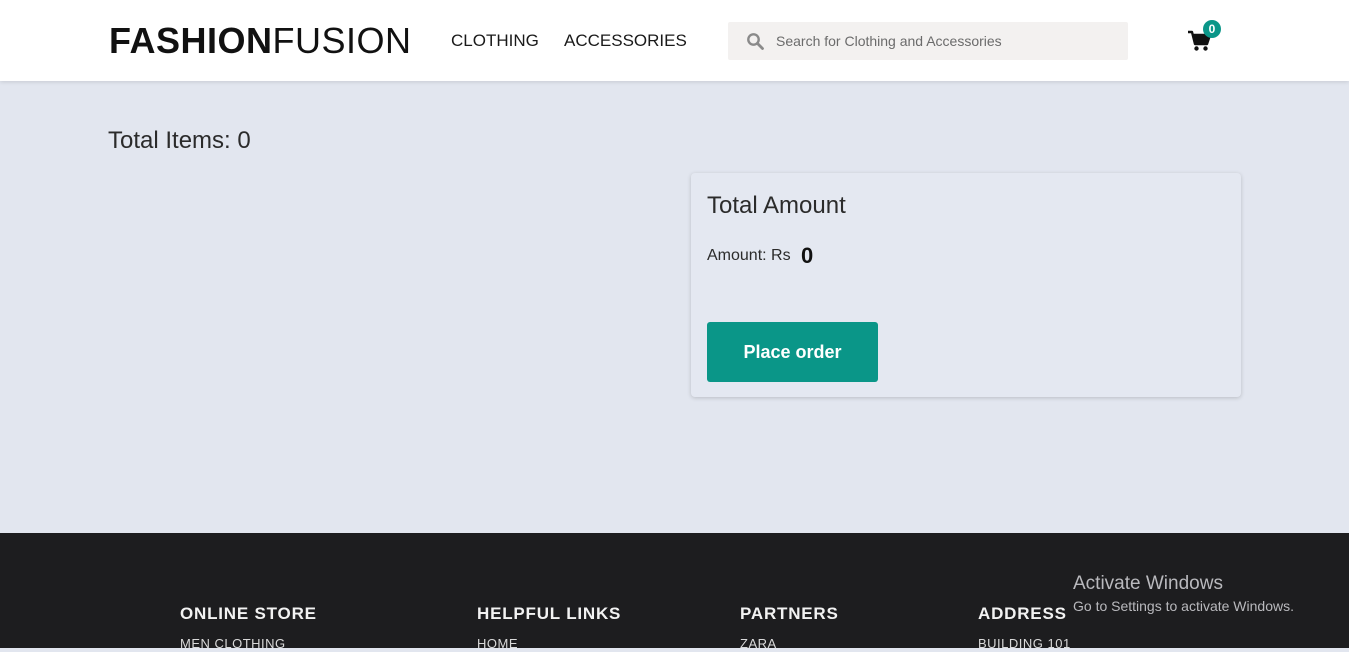 The width and height of the screenshot is (1349, 652). What do you see at coordinates (749, 255) in the screenshot?
I see `amount-label: Amount: Rs` at bounding box center [749, 255].